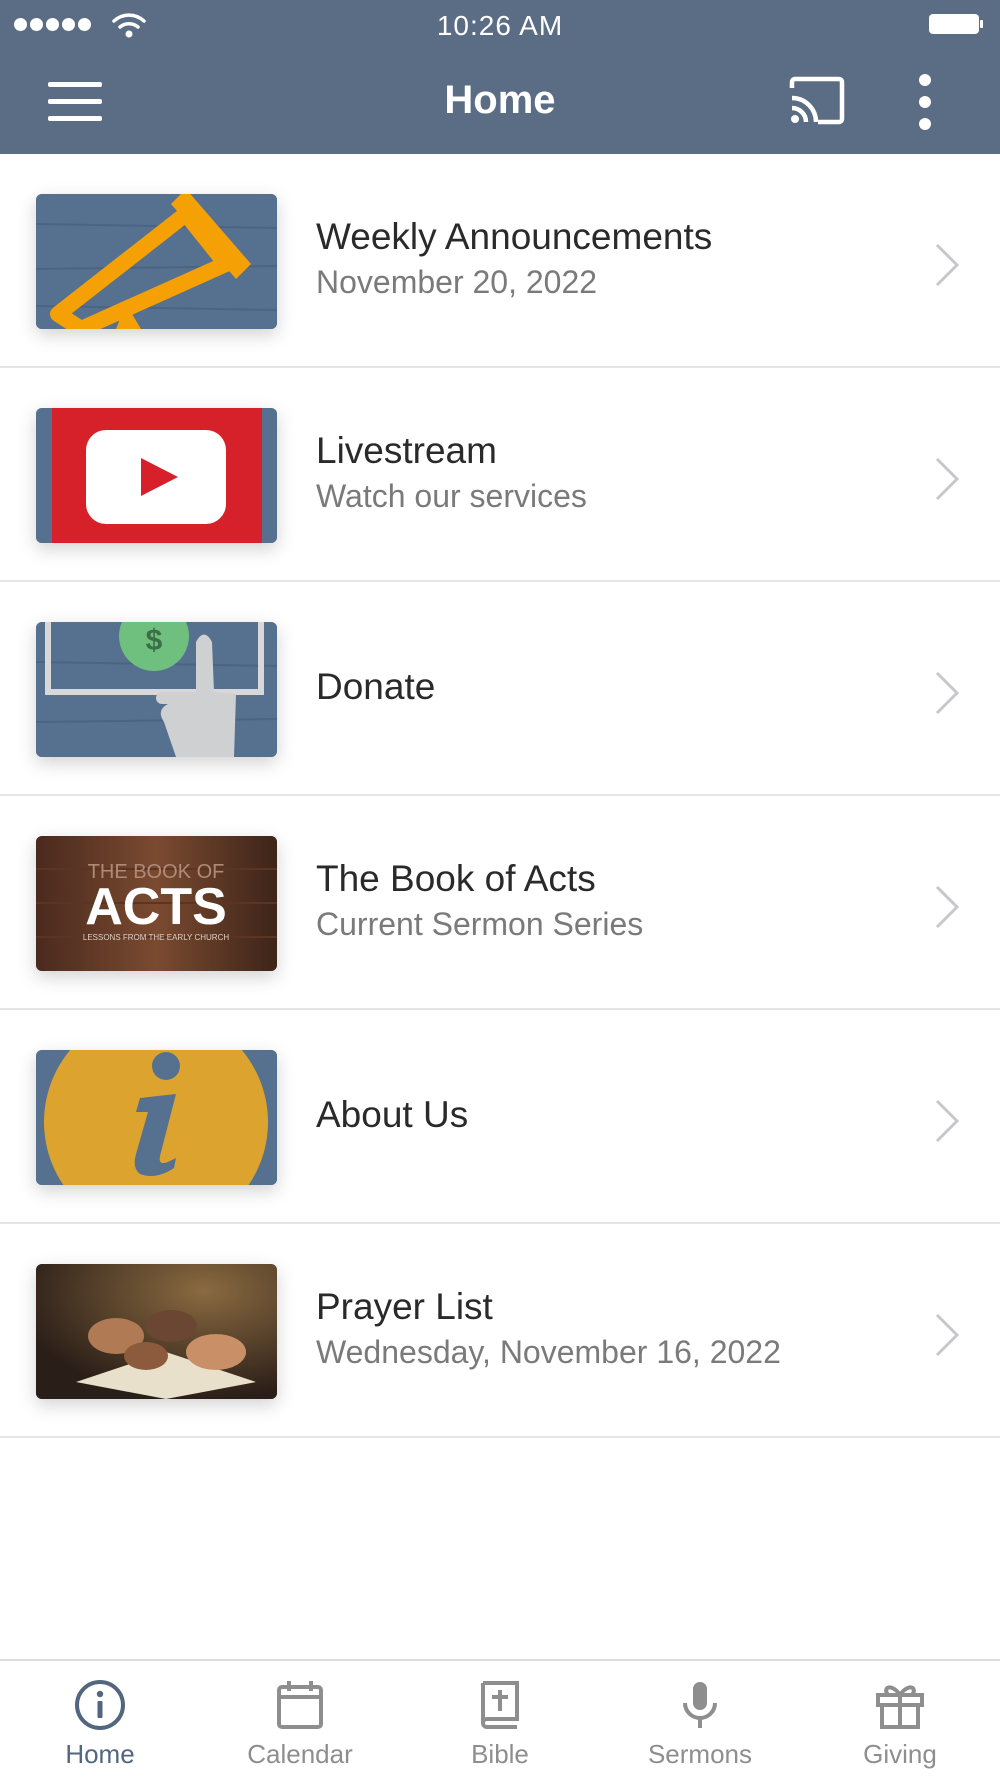 The image size is (1000, 1780). I want to click on calendar-icon, so click(300, 1705).